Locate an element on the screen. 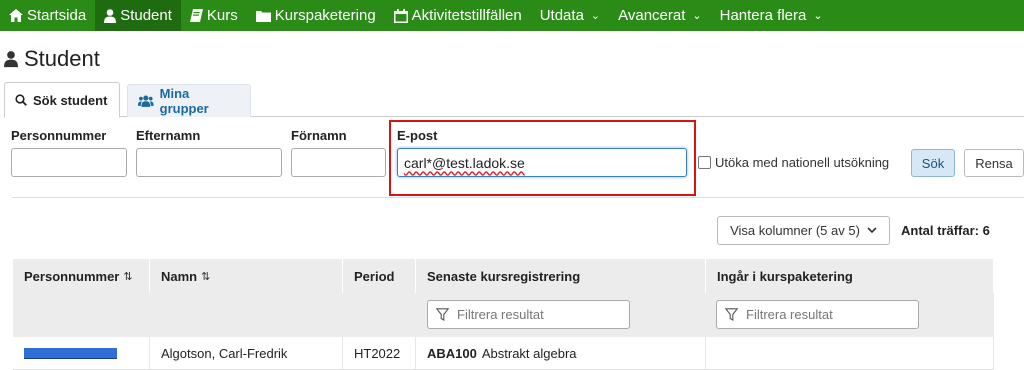  fornamn-label: Förnamn is located at coordinates (319, 135).